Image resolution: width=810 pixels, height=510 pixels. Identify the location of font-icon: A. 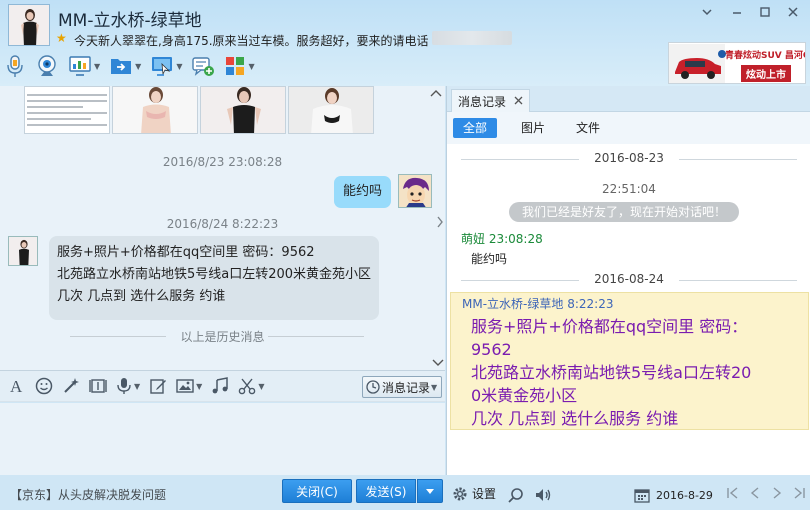
(17, 386).